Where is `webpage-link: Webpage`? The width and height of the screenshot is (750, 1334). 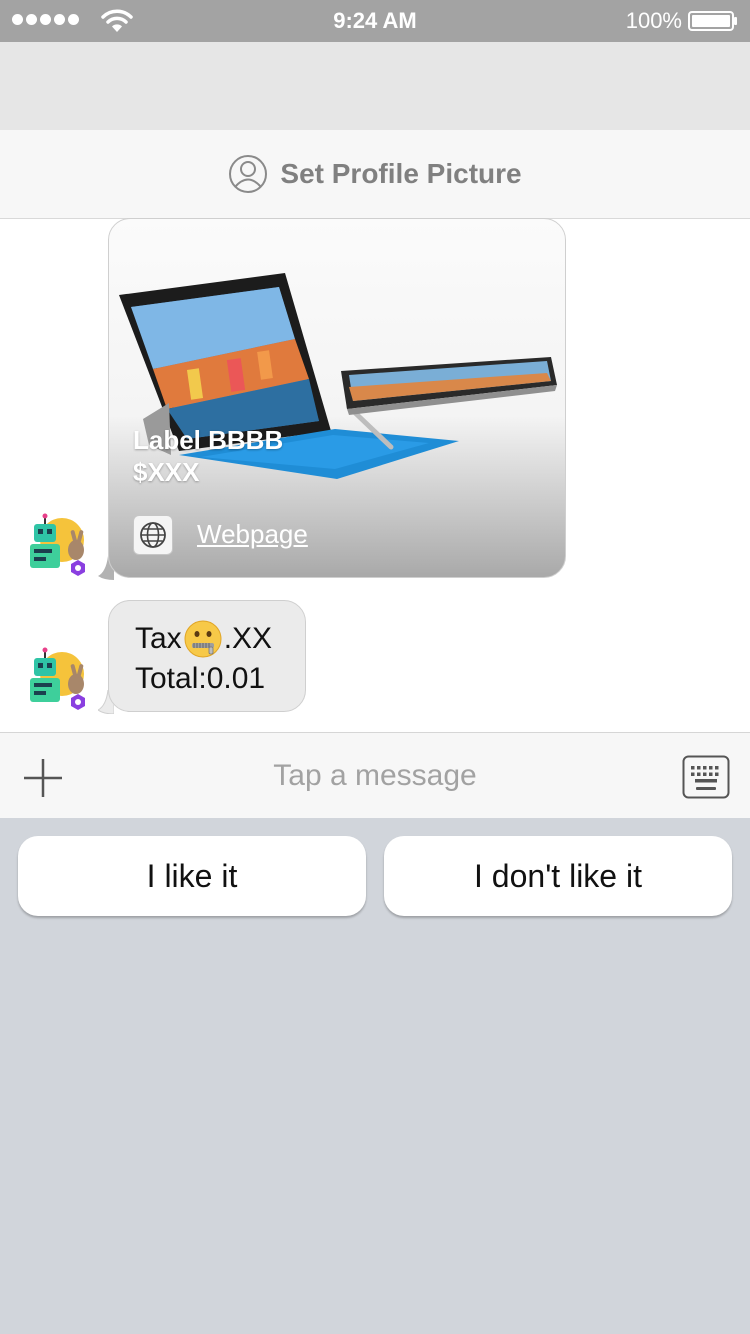
webpage-link: Webpage is located at coordinates (252, 534).